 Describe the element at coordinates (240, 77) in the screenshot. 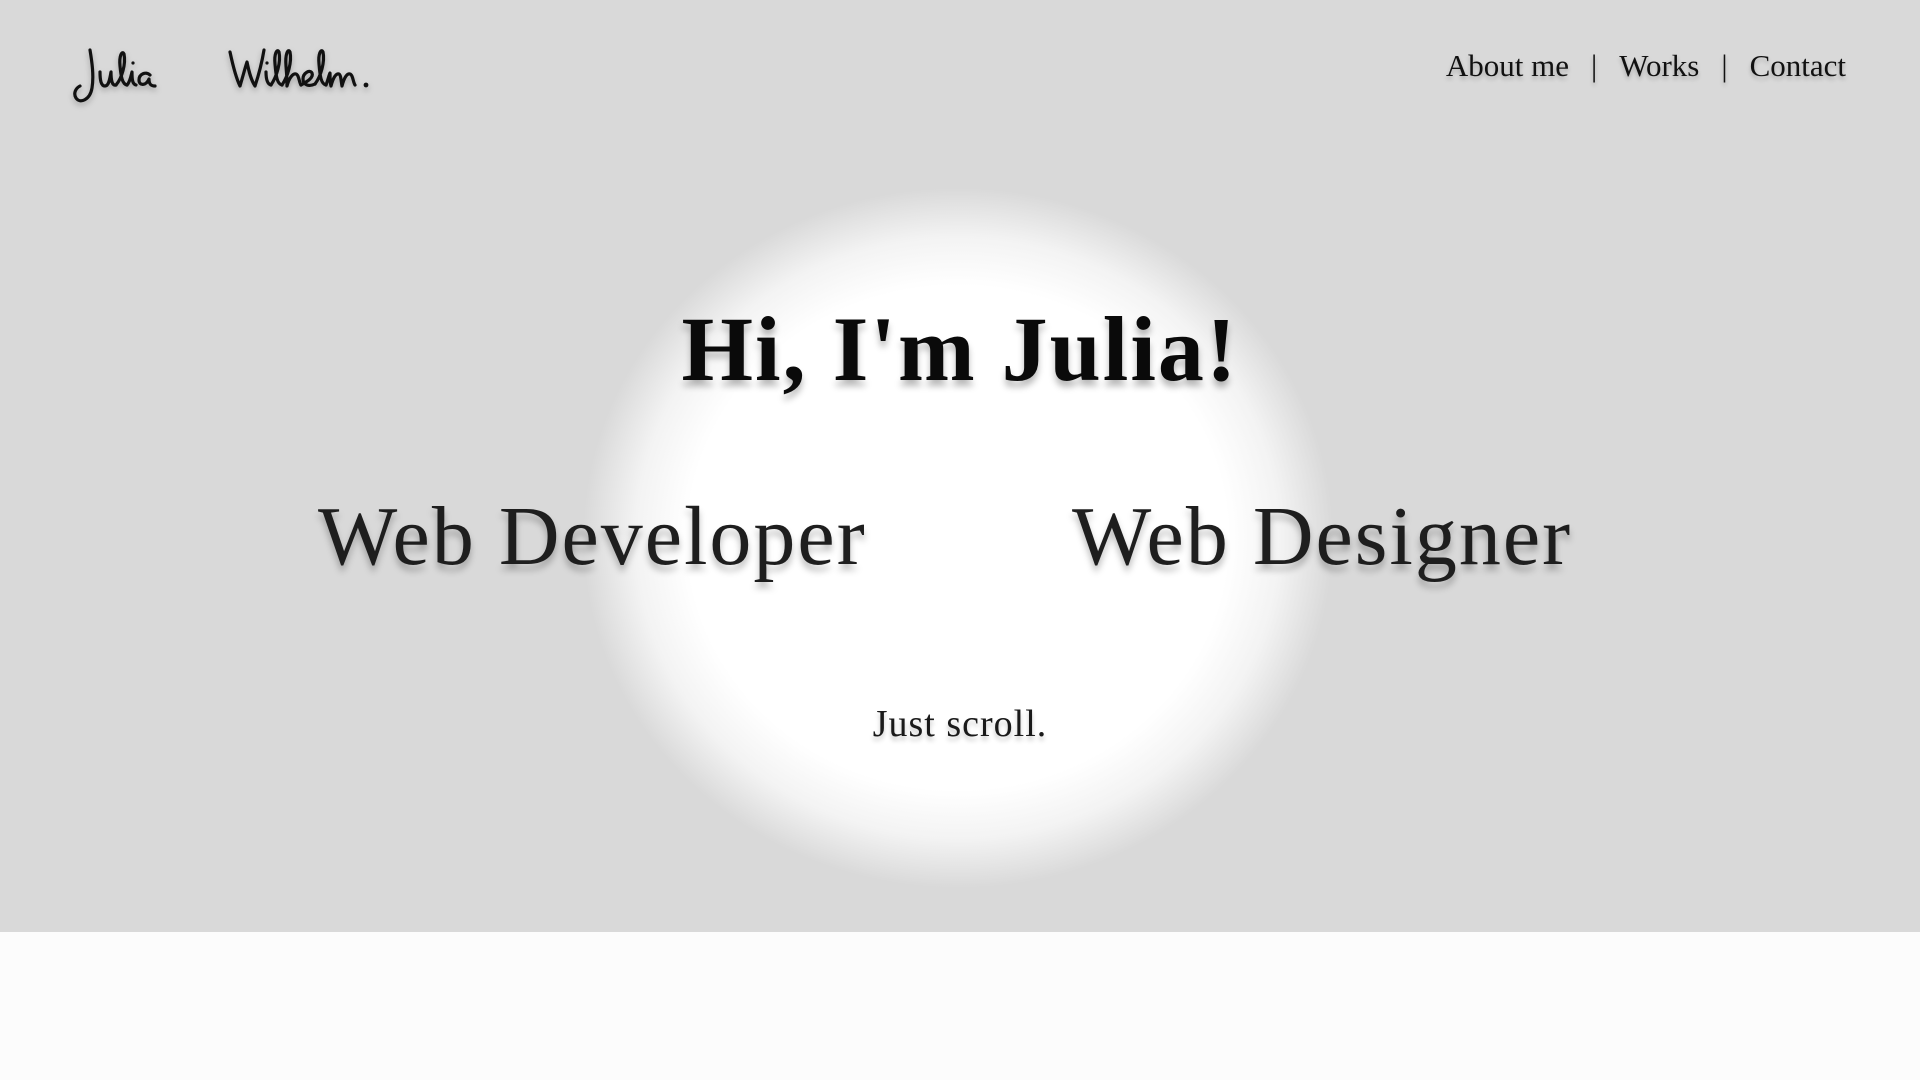

I see `signature-logo` at that location.